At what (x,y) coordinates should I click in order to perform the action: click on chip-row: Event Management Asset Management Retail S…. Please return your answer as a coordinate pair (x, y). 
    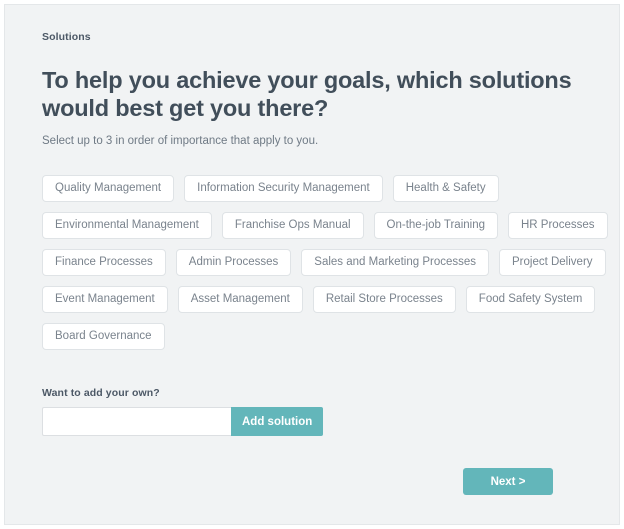
    Looking at the image, I should click on (322, 299).